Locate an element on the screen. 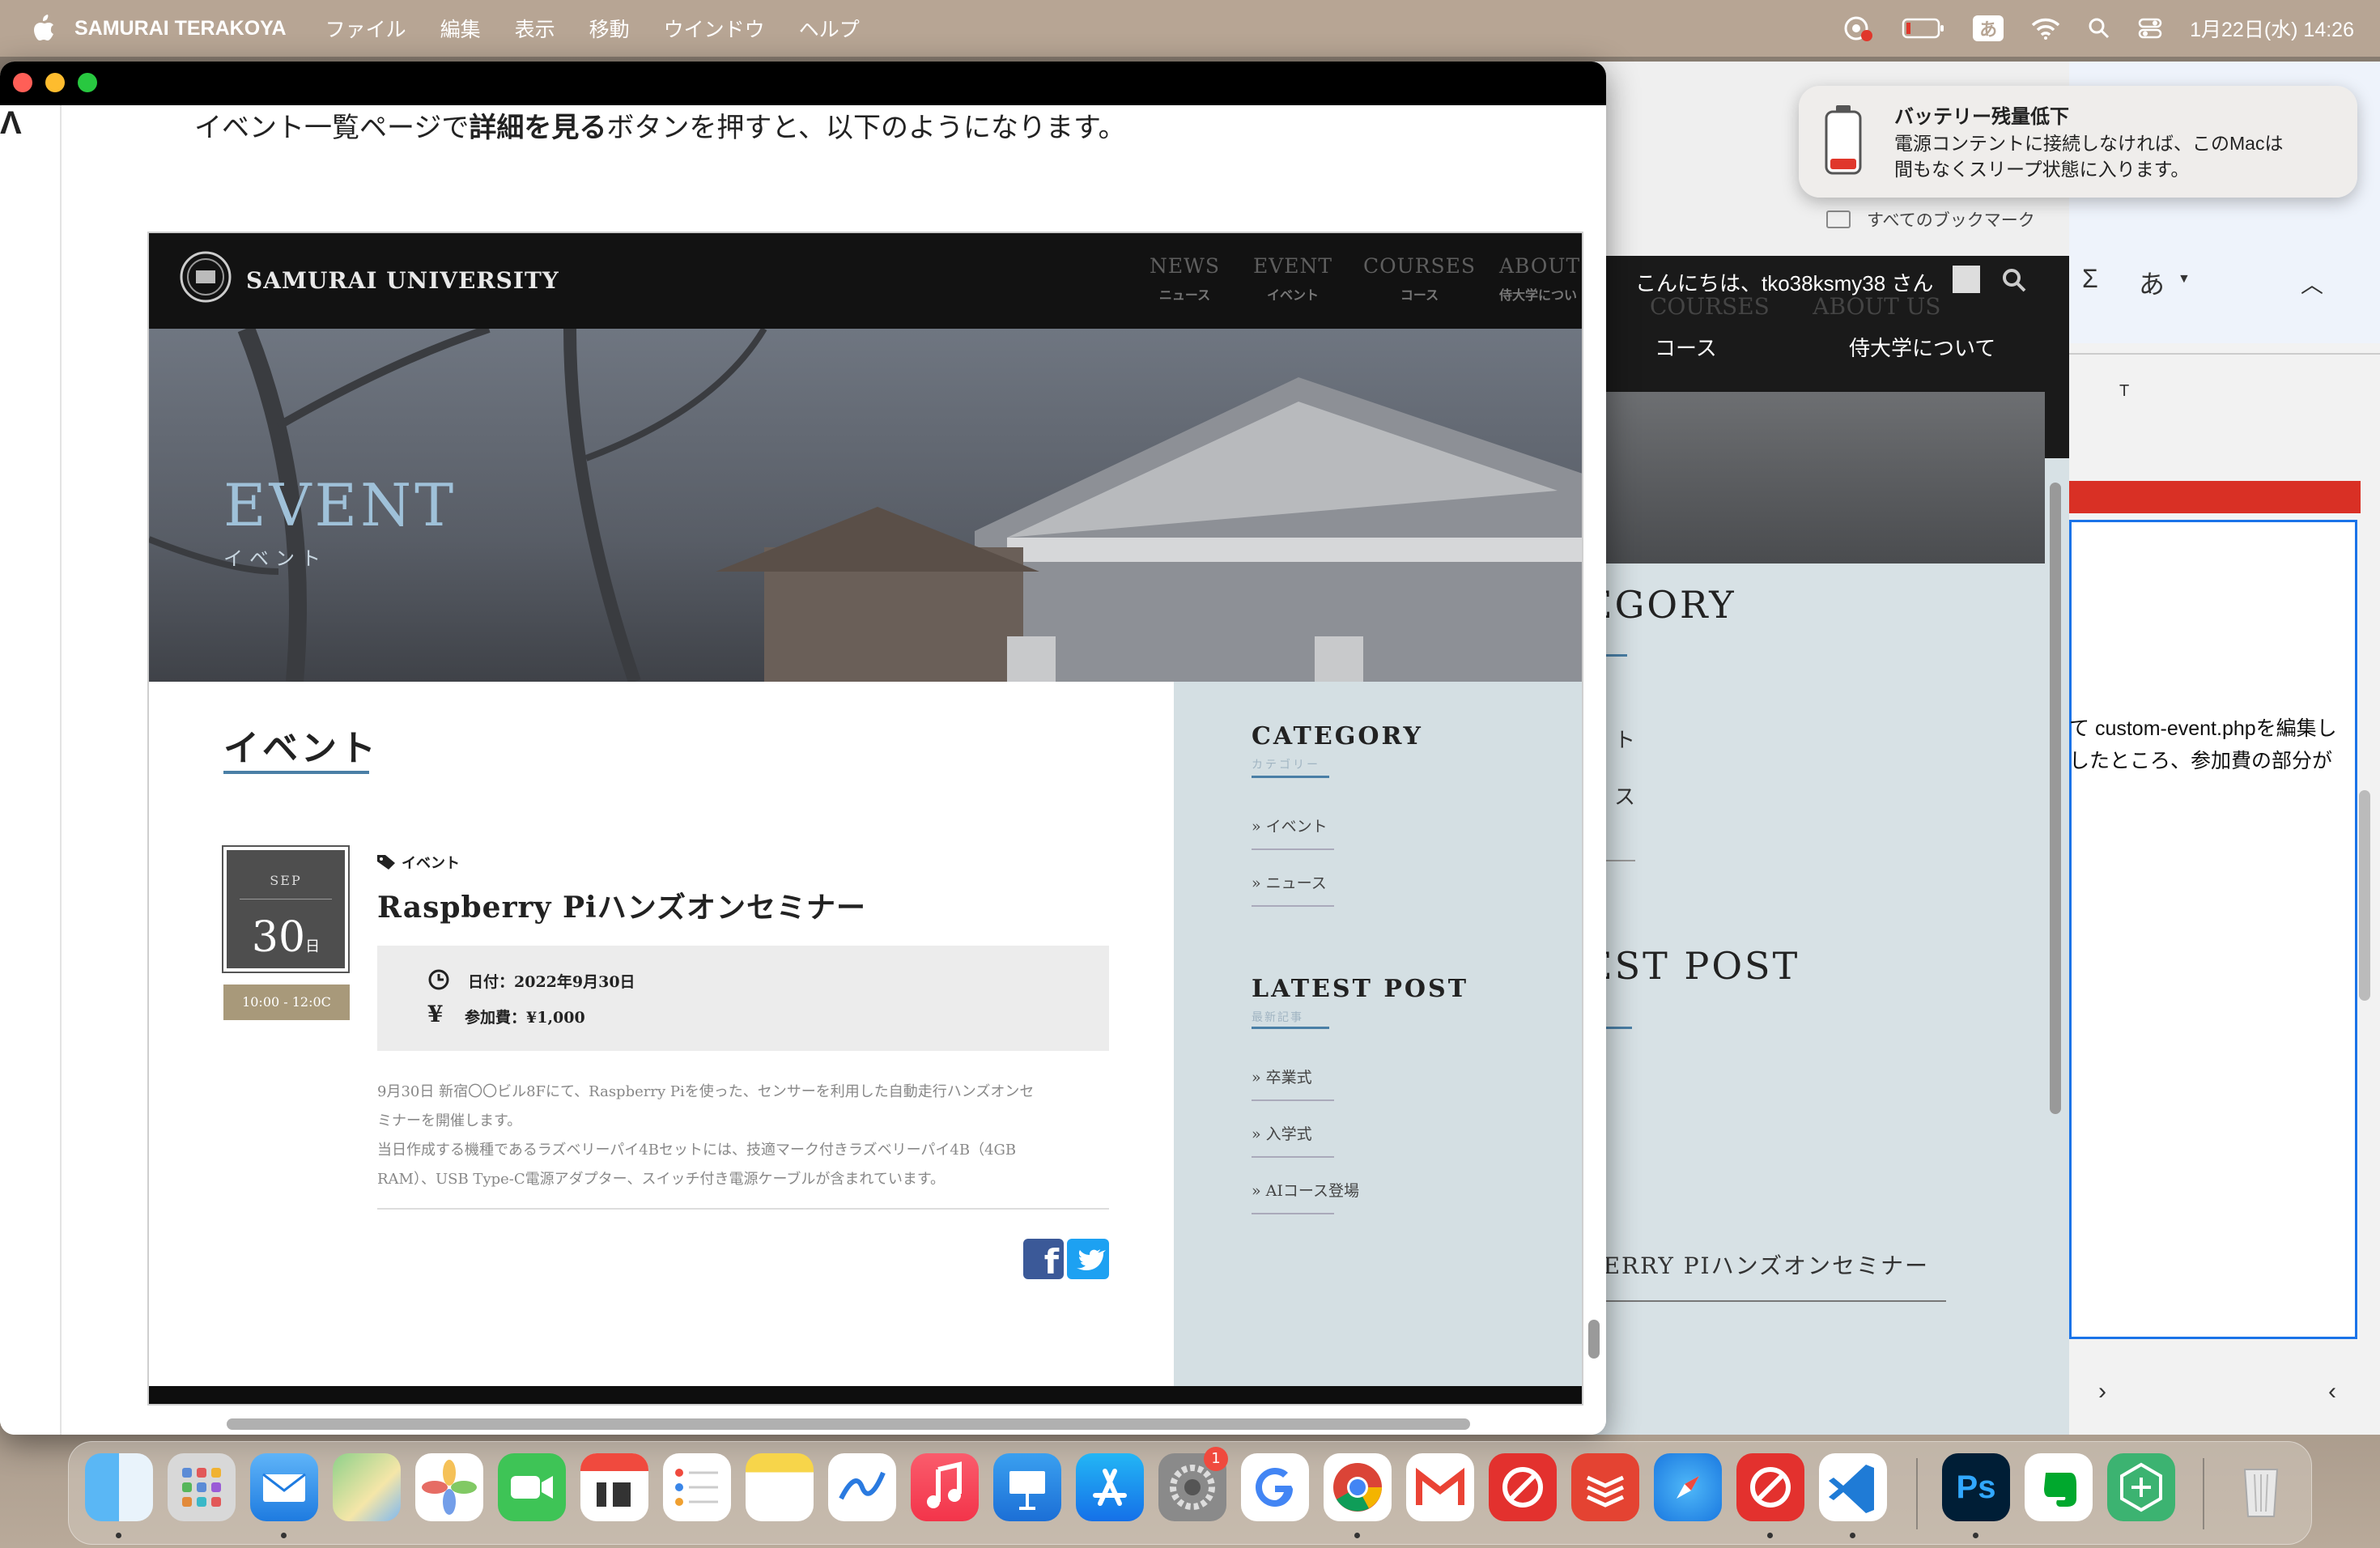 The image size is (2380, 1548). control-center-icon is located at coordinates (2150, 29).